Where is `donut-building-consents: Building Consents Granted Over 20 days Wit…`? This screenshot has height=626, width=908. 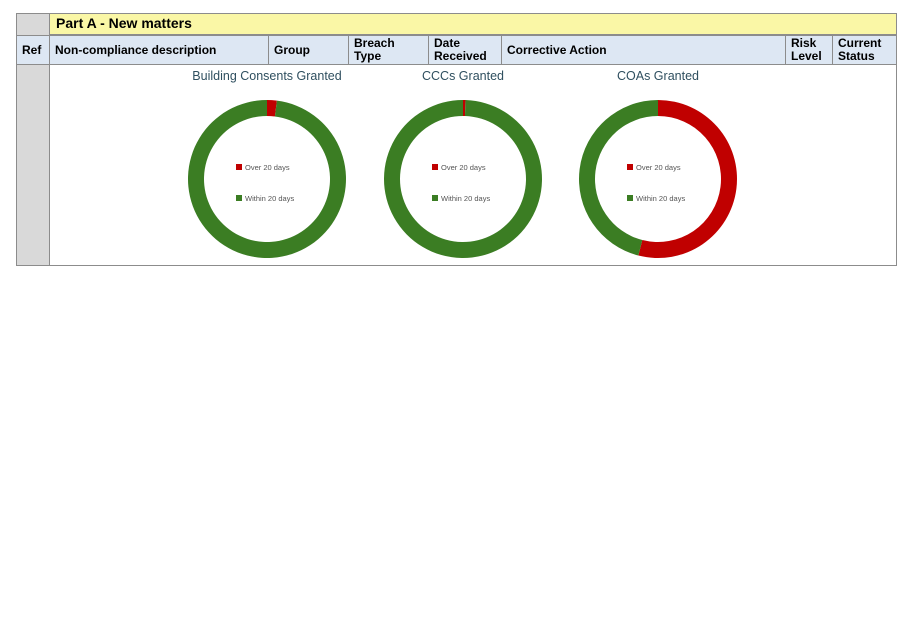
donut-building-consents: Building Consents Granted Over 20 days Wit… is located at coordinates (266, 163).